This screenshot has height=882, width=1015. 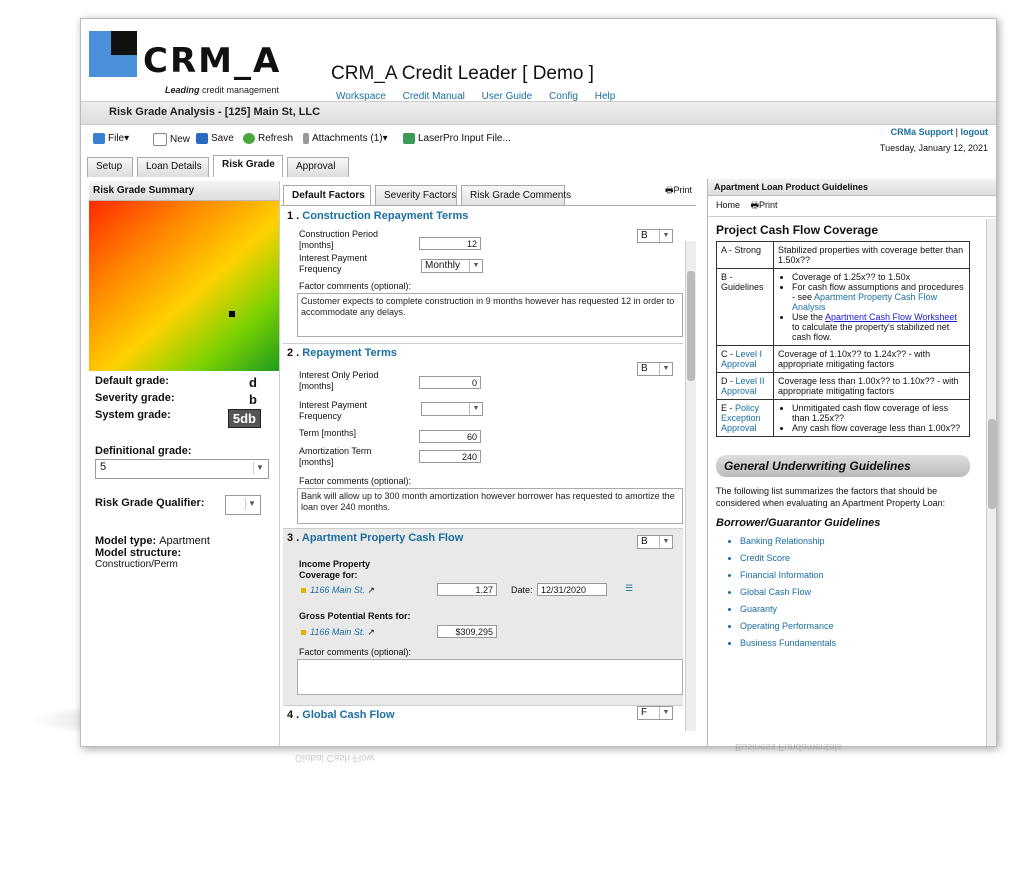 I want to click on definitional-grade-value: 5, so click(x=103, y=467).